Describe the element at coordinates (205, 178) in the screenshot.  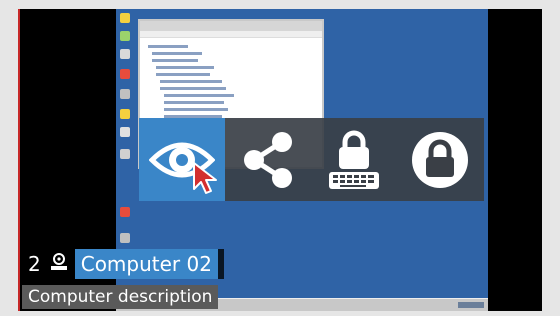
I see `mouse-cursor-icon` at that location.